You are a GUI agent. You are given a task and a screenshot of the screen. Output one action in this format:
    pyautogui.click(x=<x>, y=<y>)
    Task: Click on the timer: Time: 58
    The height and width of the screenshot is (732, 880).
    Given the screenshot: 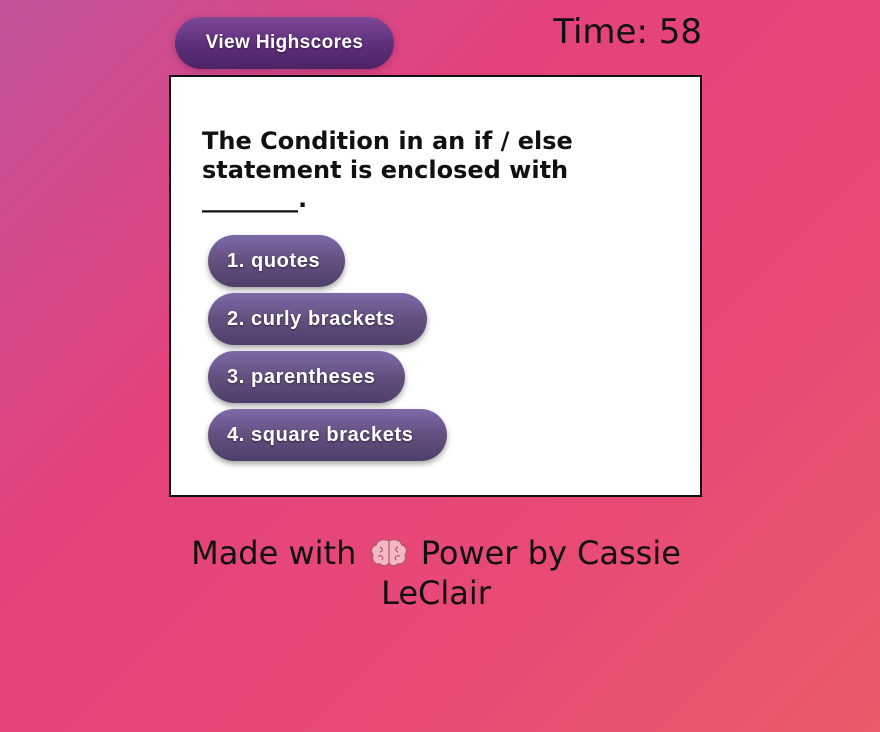 What is the action you would take?
    pyautogui.click(x=627, y=32)
    